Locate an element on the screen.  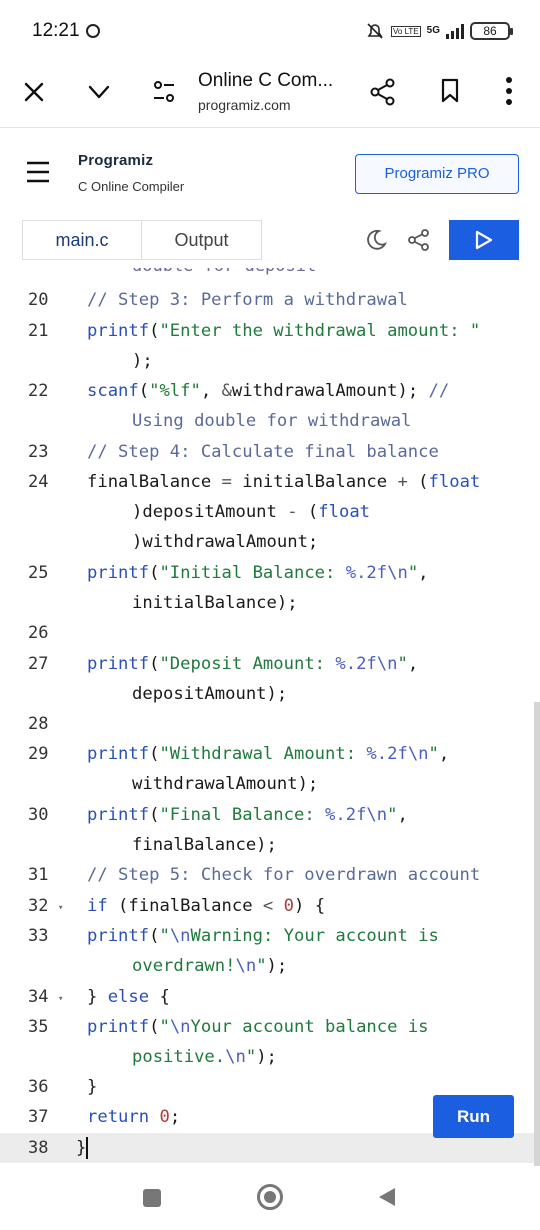
system-nav-bar is located at coordinates (270, 1198).